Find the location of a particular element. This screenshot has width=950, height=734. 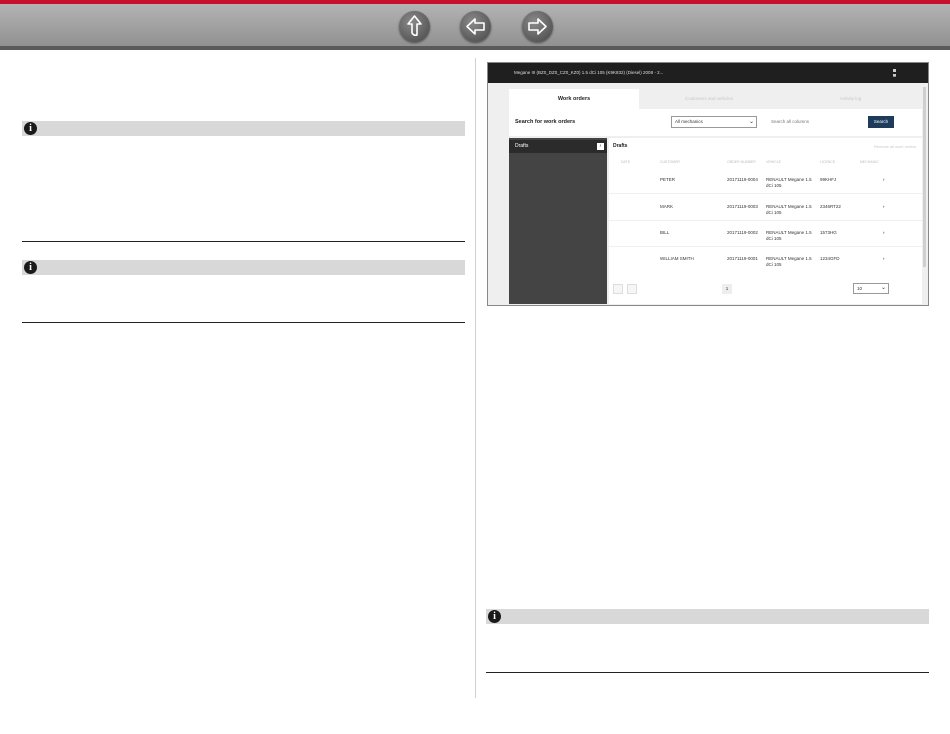

tab-activity-log: Activity log is located at coordinates (850, 99).